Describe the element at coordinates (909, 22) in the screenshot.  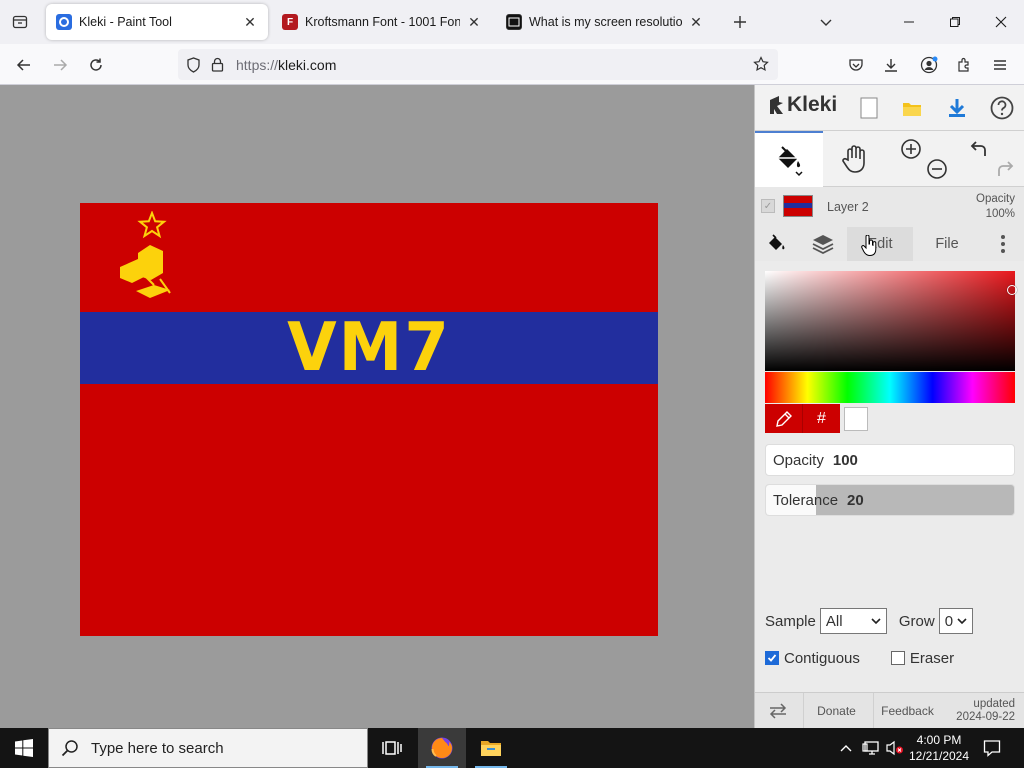
I see `minimize-icon` at that location.